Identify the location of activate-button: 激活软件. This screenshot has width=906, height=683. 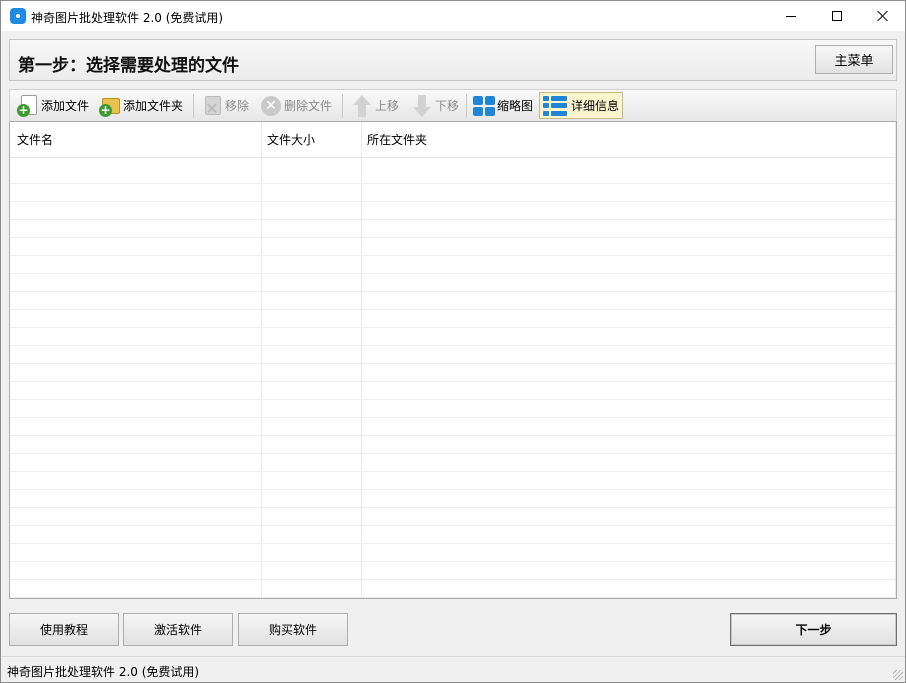
(178, 629).